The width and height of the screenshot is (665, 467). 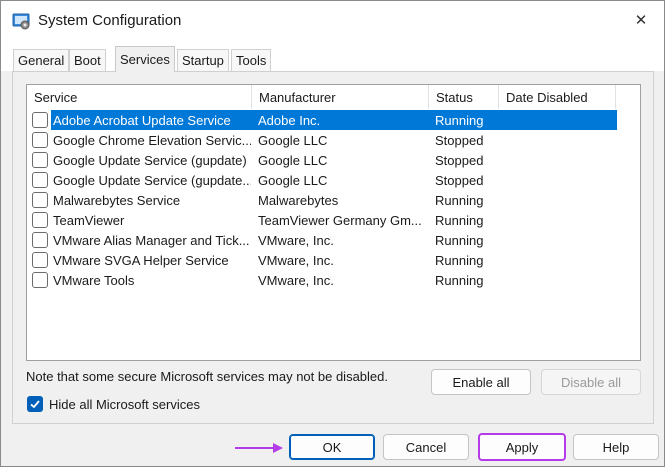 What do you see at coordinates (145, 59) in the screenshot?
I see `tab-services: Services` at bounding box center [145, 59].